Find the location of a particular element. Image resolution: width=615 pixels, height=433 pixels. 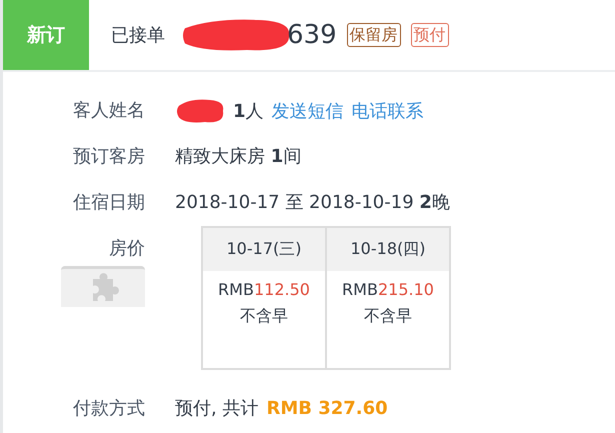

order-tag: 保留房 is located at coordinates (373, 35).